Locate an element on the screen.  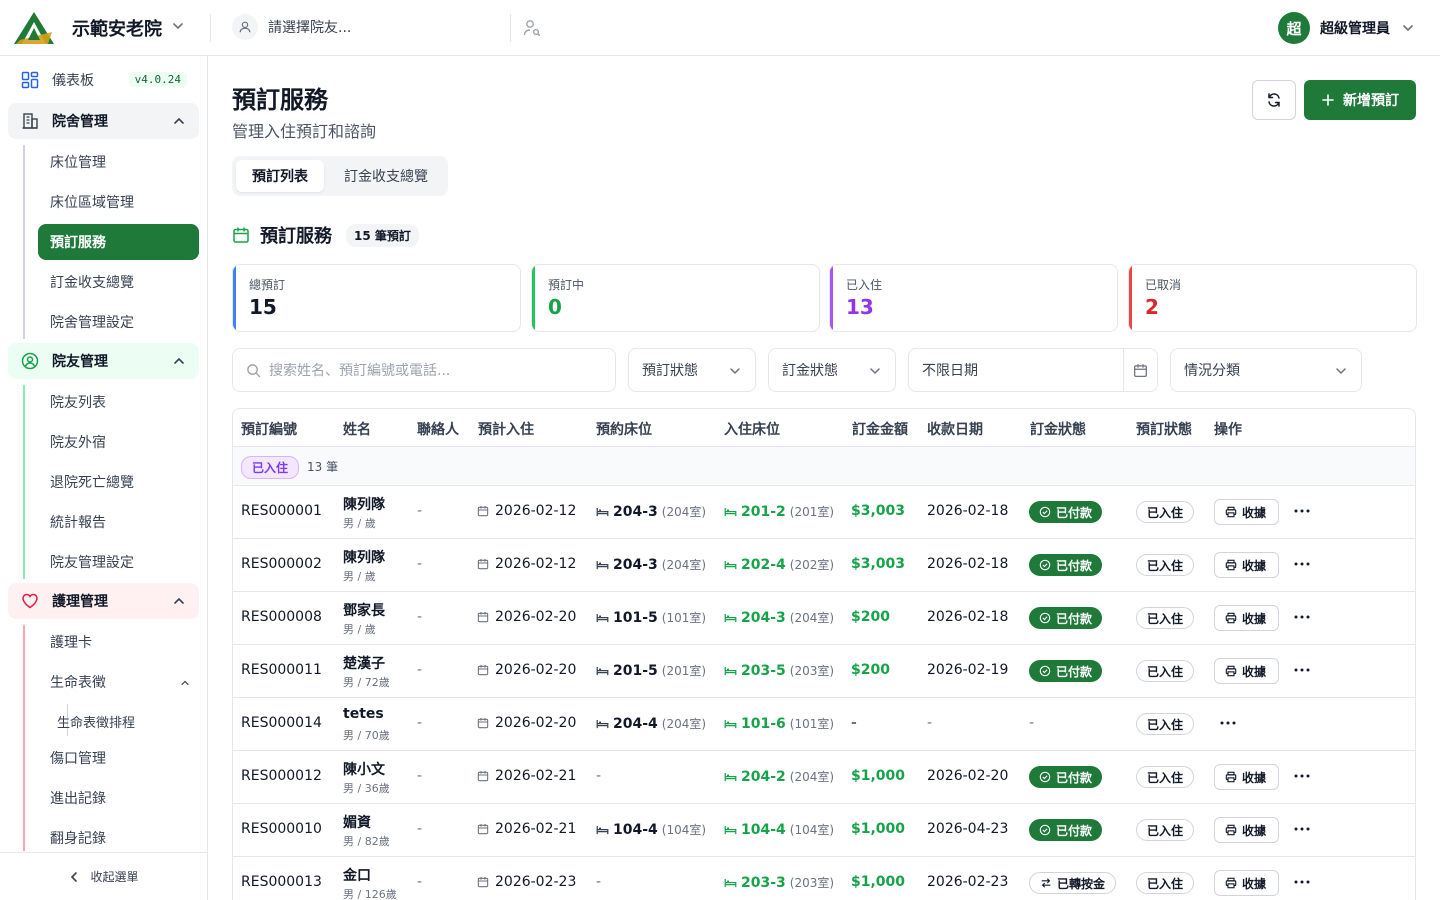
status-badge: 已轉按金 is located at coordinates (1073, 883).